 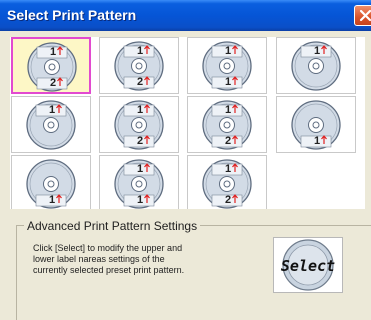 I want to click on pattern-cell-7: 12, so click(x=227, y=124).